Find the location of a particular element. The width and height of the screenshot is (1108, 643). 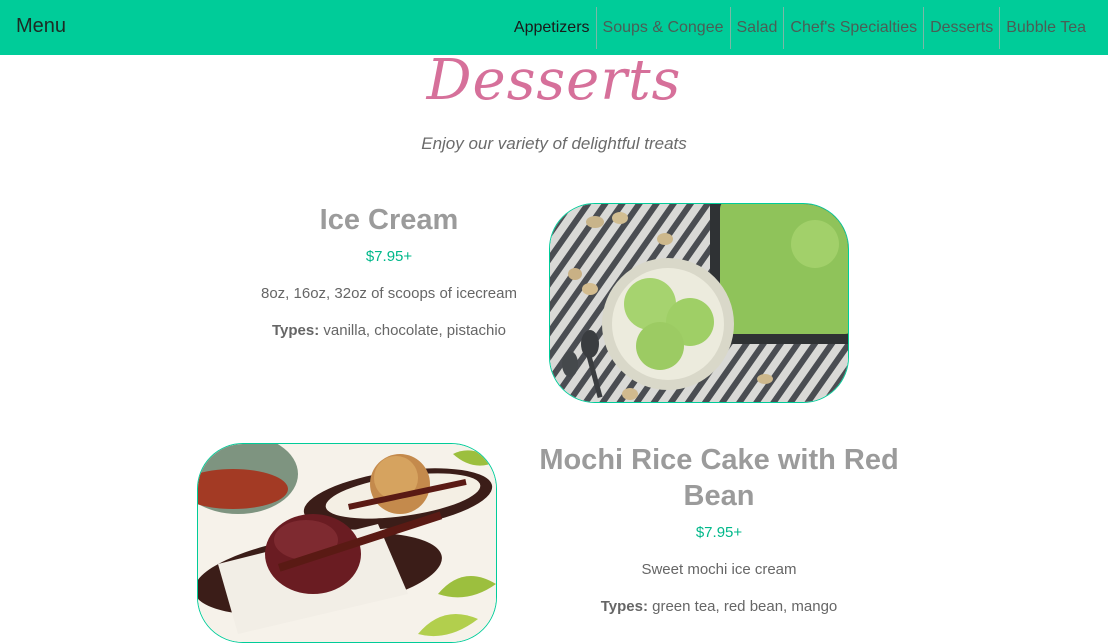

page-title: Desserts is located at coordinates (554, 80).